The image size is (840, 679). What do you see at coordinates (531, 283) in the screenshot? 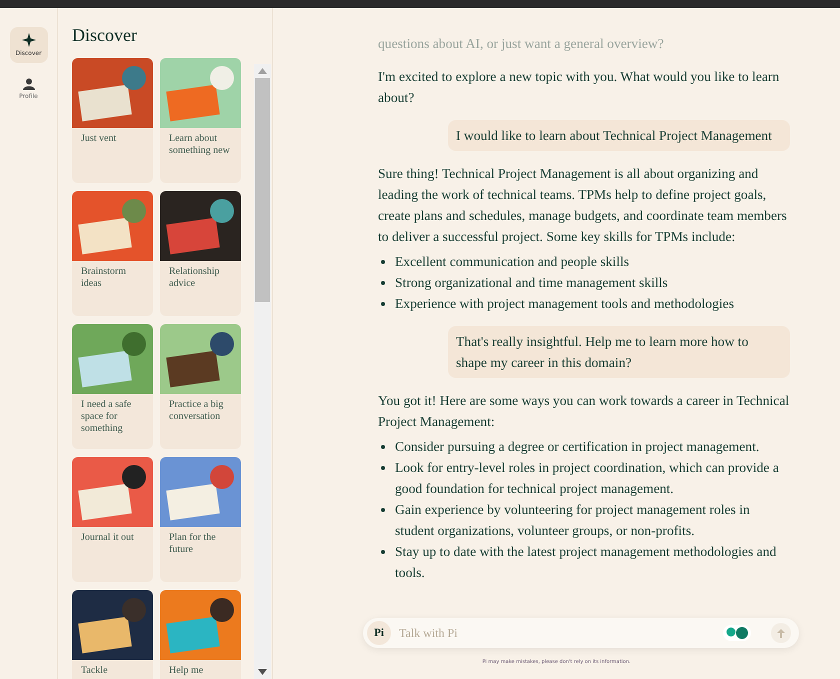
I see `list-item: Strong organizational and time management skills` at bounding box center [531, 283].